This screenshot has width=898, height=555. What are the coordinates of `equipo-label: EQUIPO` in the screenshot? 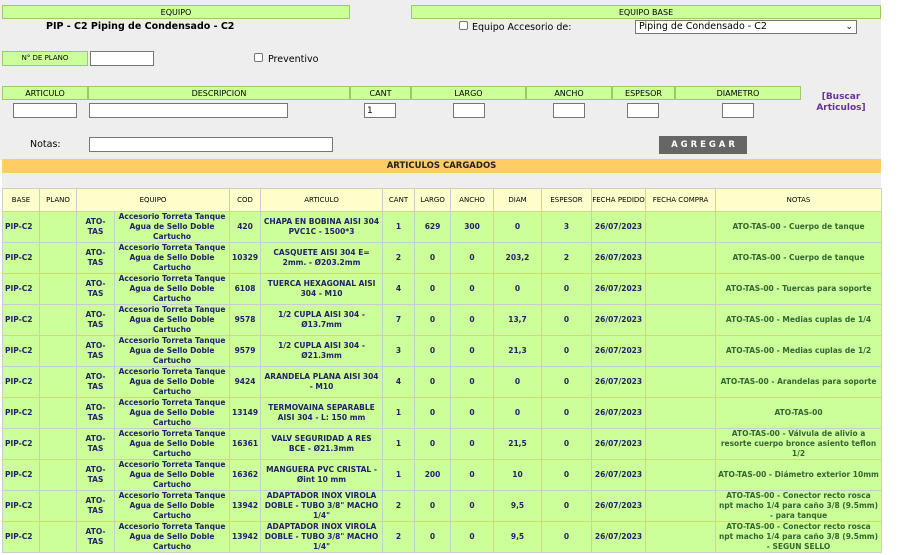 It's located at (176, 12).